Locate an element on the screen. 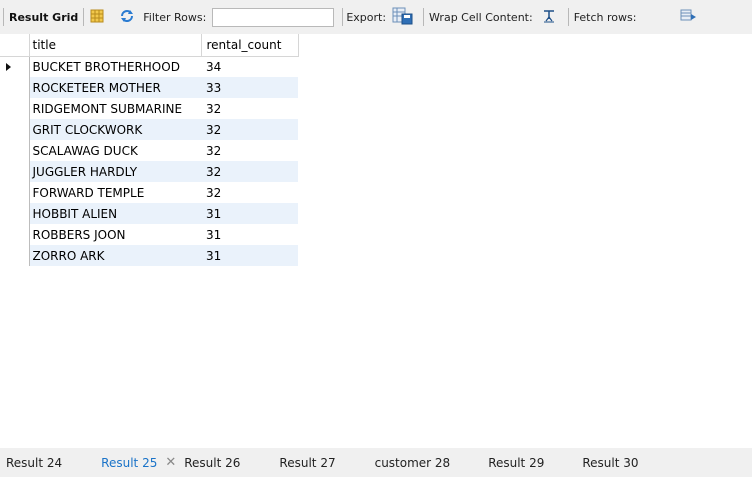  cell-title: ROCKETEER MOTHER is located at coordinates (115, 87).